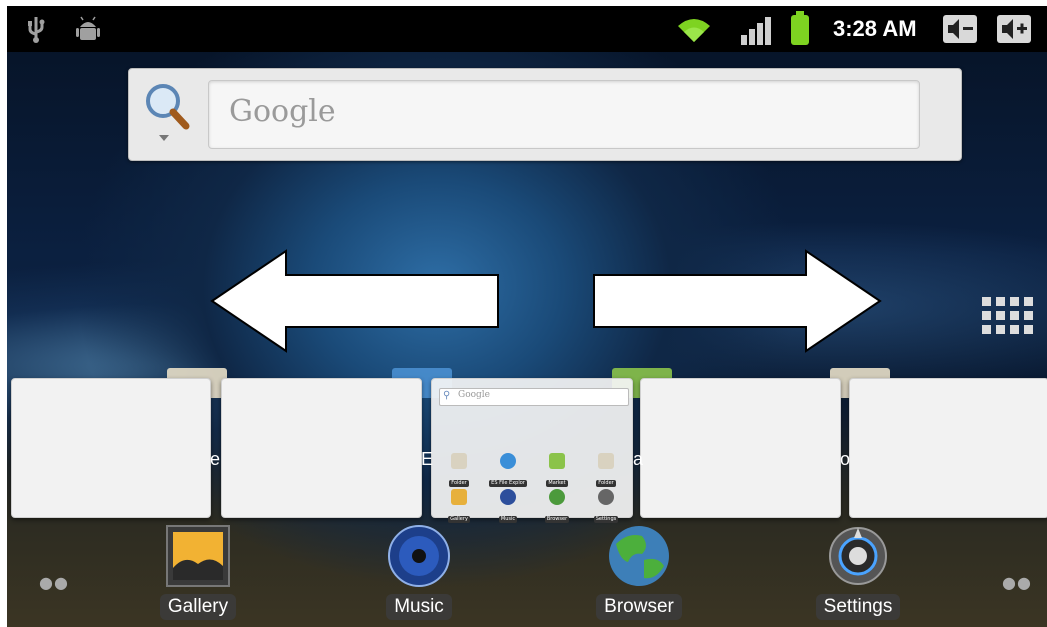 The height and width of the screenshot is (627, 1047). Describe the element at coordinates (508, 483) in the screenshot. I see `mini-app-label: ES File Explor` at that location.